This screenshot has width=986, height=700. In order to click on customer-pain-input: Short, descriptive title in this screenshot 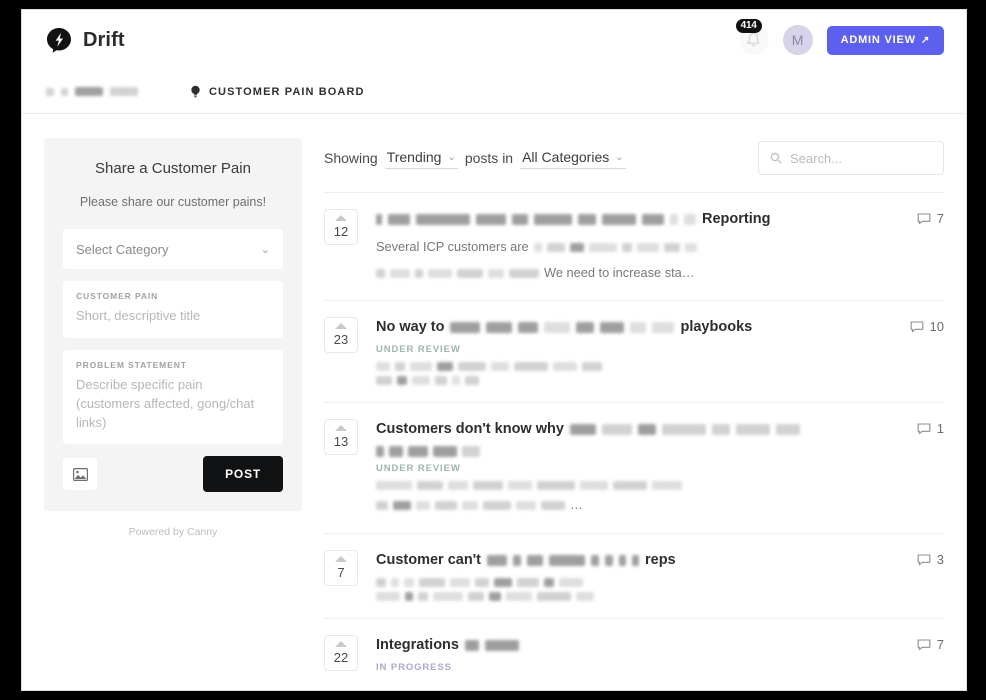, I will do `click(173, 316)`.